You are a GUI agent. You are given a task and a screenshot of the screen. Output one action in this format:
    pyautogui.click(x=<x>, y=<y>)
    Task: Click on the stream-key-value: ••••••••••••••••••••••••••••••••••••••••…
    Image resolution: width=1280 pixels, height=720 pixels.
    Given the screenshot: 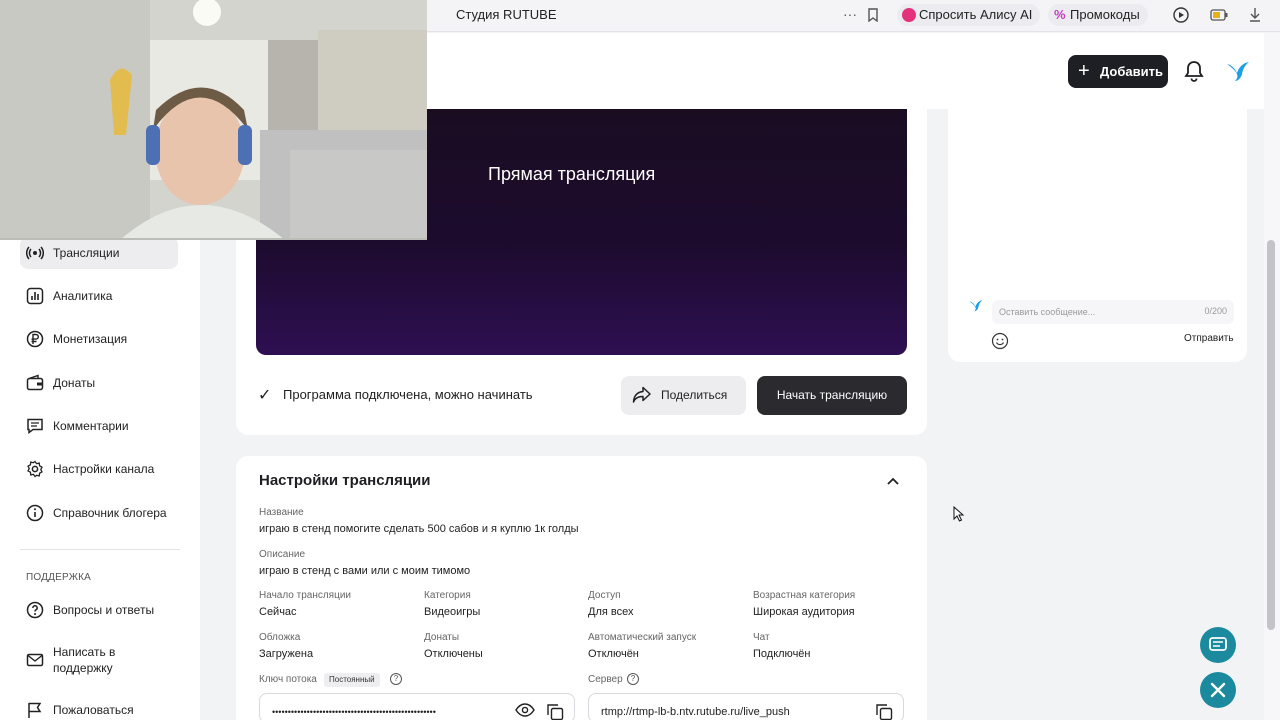 What is the action you would take?
    pyautogui.click(x=354, y=712)
    